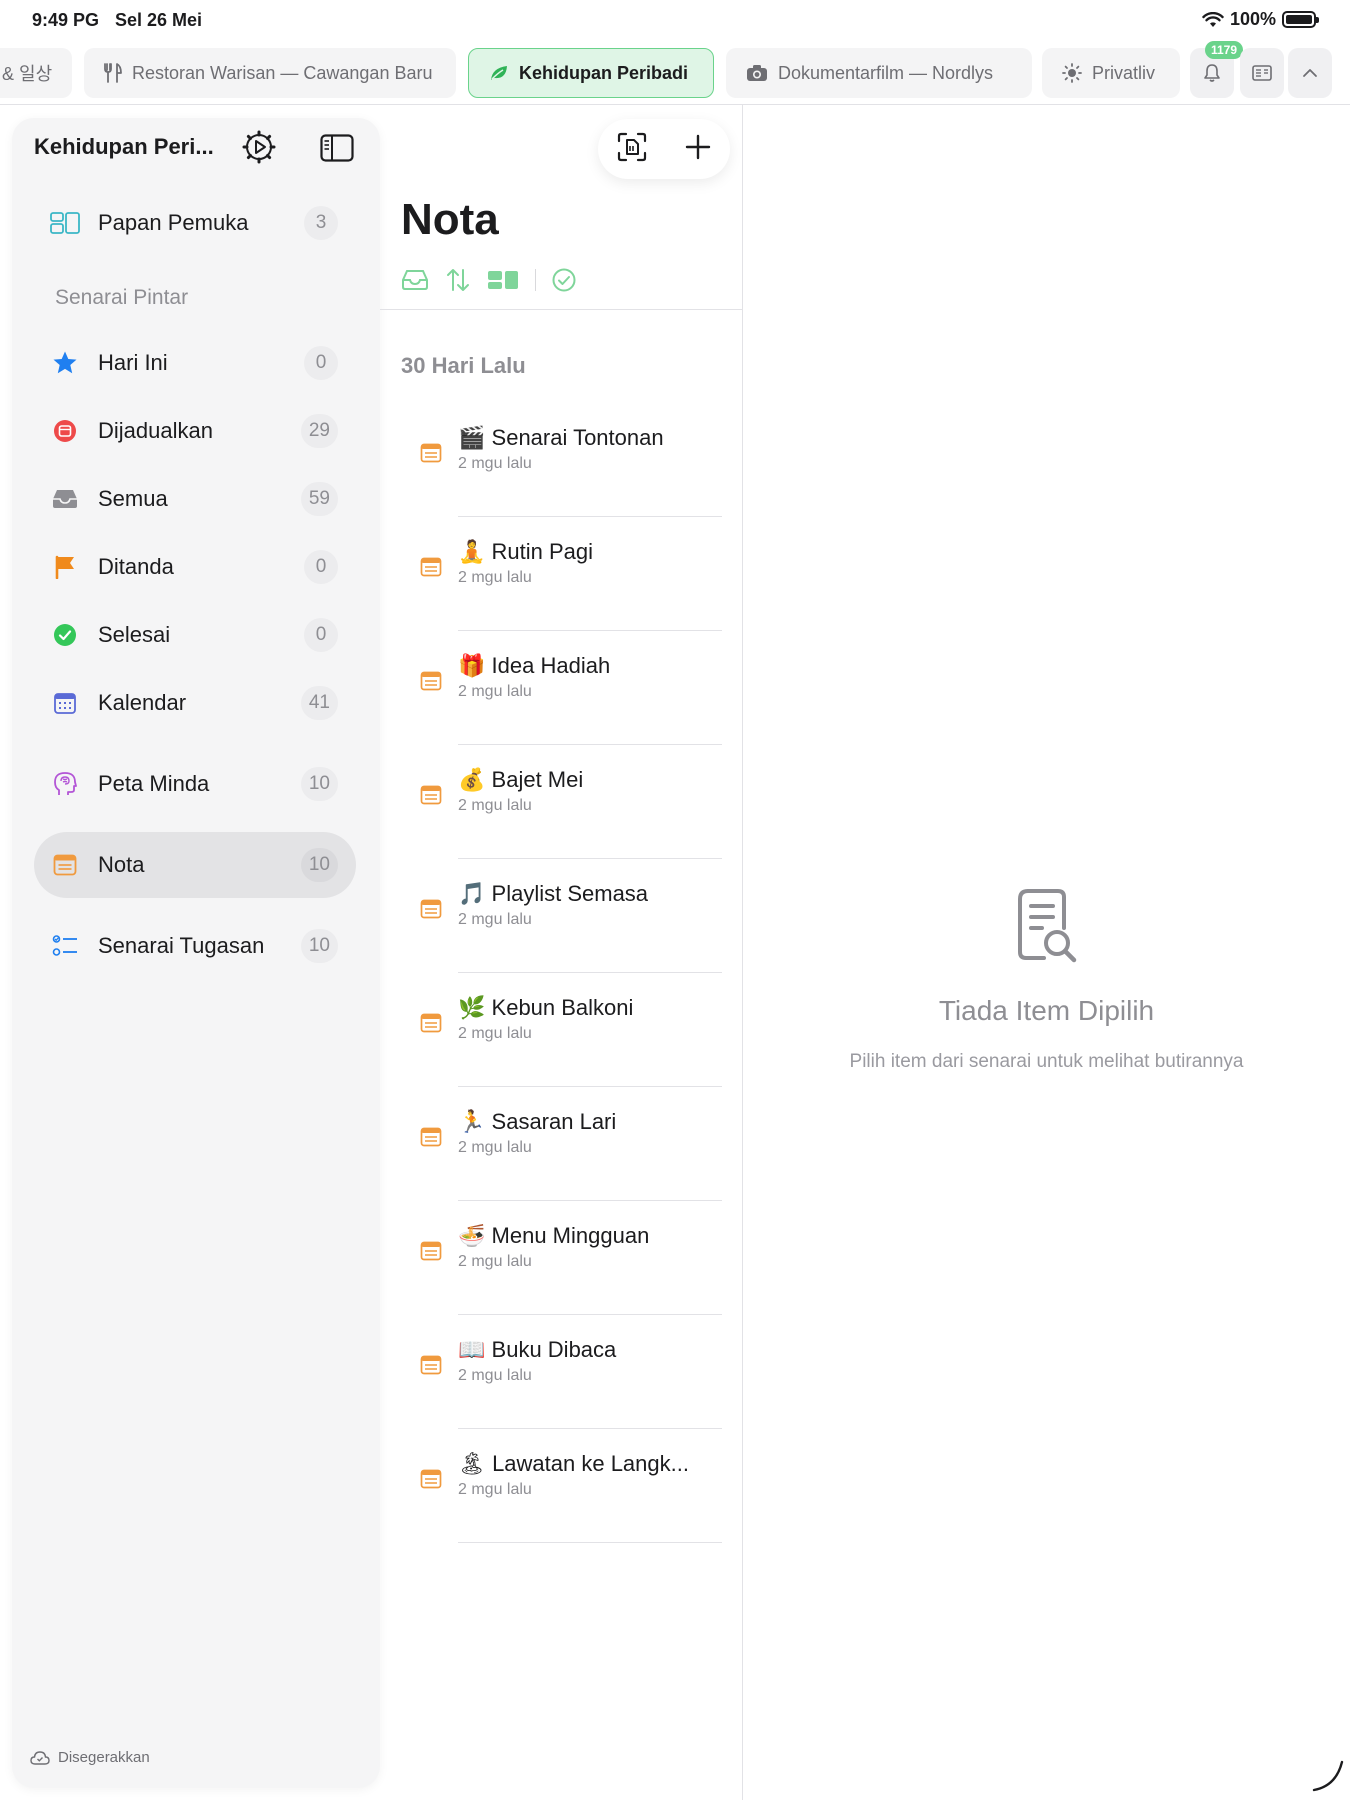 This screenshot has height=1800, width=1350. I want to click on sort-icon, so click(458, 280).